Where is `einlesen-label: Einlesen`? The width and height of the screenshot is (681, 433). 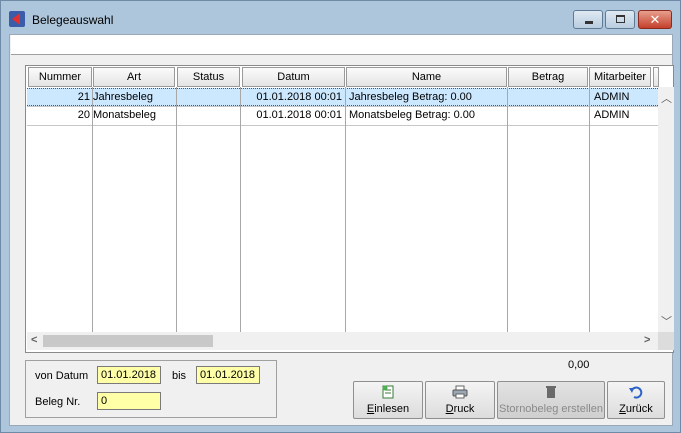
einlesen-label: Einlesen is located at coordinates (388, 409).